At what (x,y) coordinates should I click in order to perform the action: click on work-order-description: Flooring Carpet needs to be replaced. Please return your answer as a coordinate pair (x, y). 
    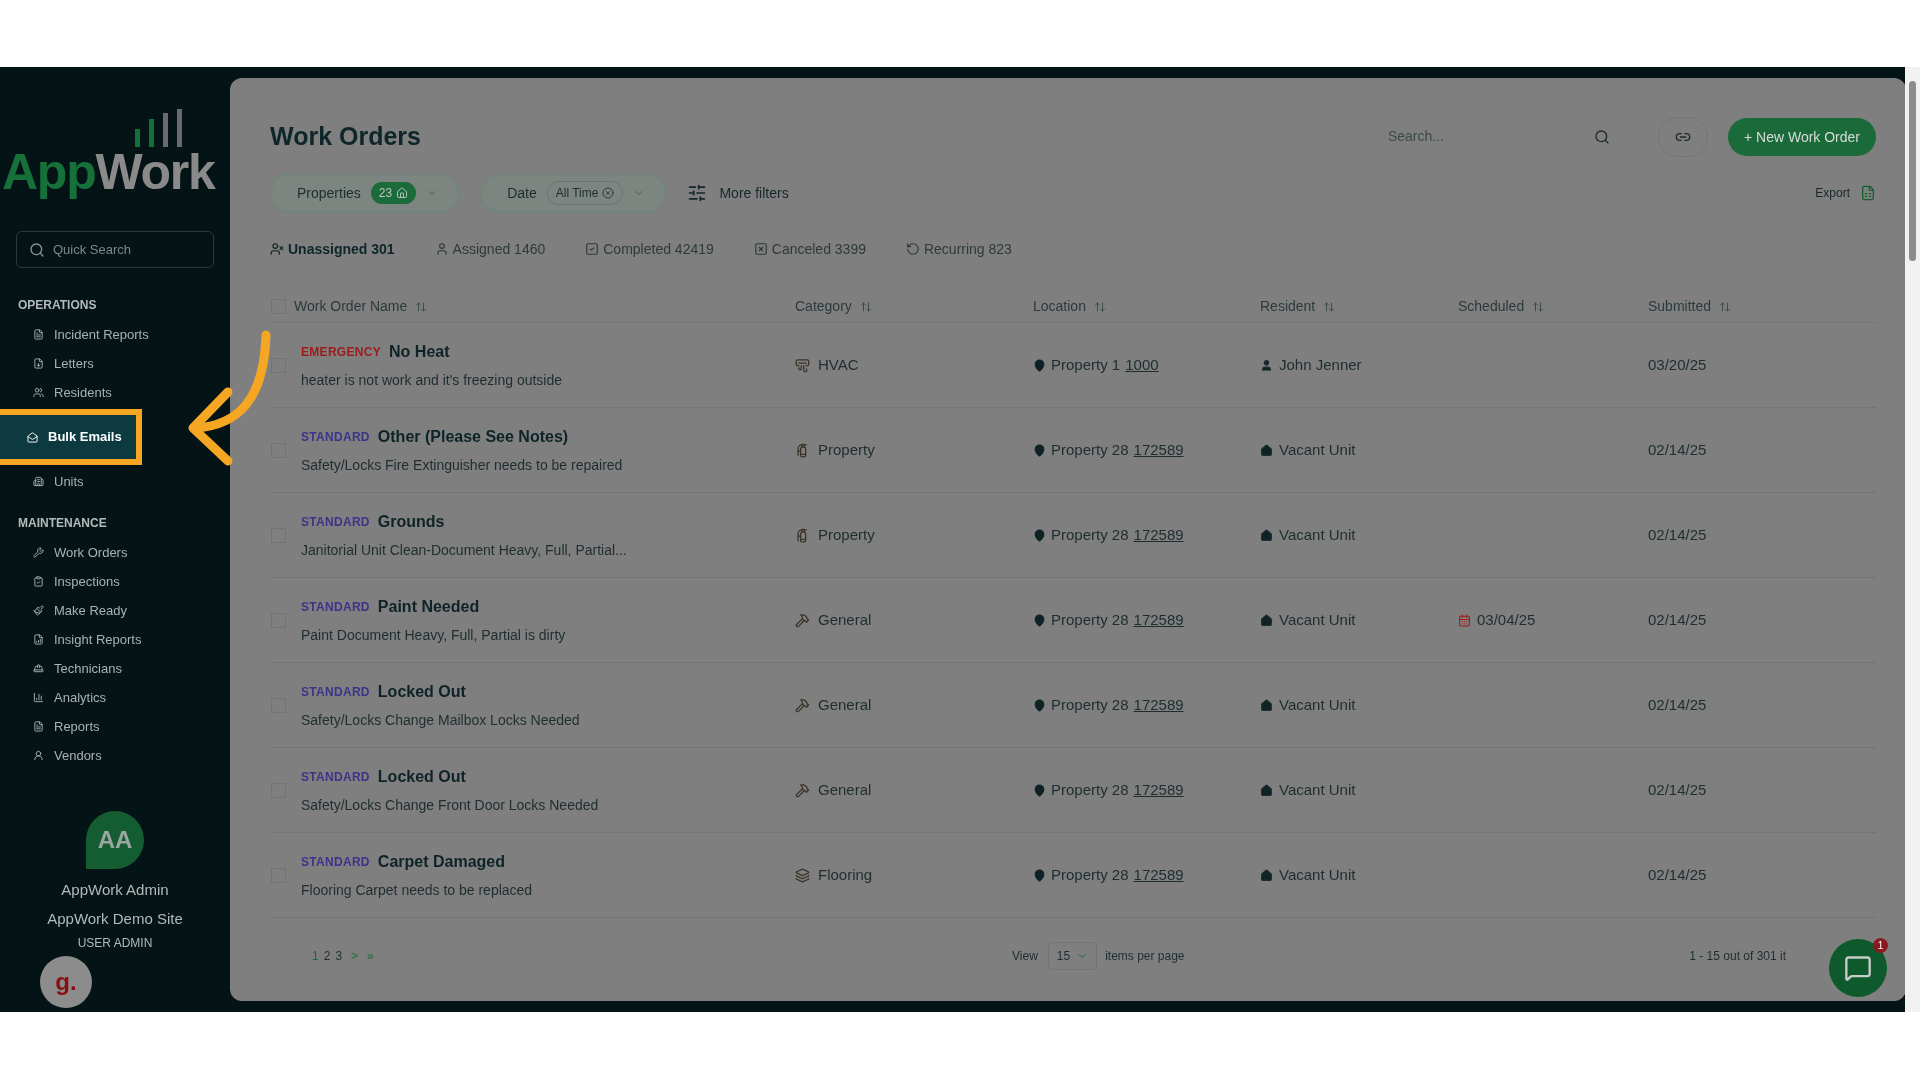
    Looking at the image, I should click on (417, 890).